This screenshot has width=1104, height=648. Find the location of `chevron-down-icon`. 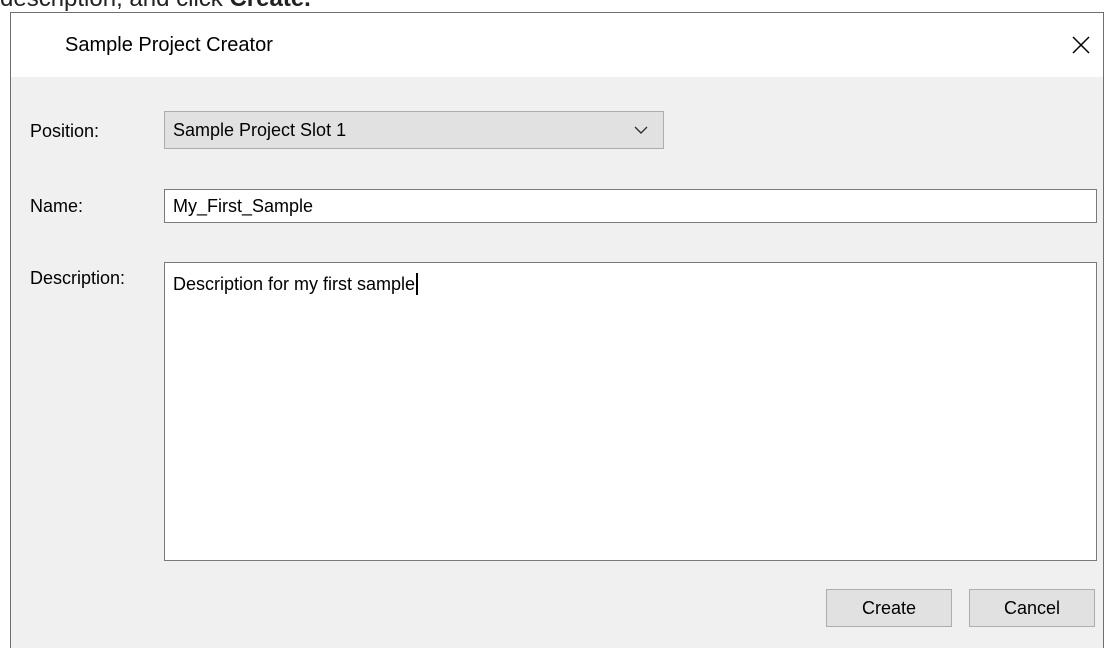

chevron-down-icon is located at coordinates (641, 130).